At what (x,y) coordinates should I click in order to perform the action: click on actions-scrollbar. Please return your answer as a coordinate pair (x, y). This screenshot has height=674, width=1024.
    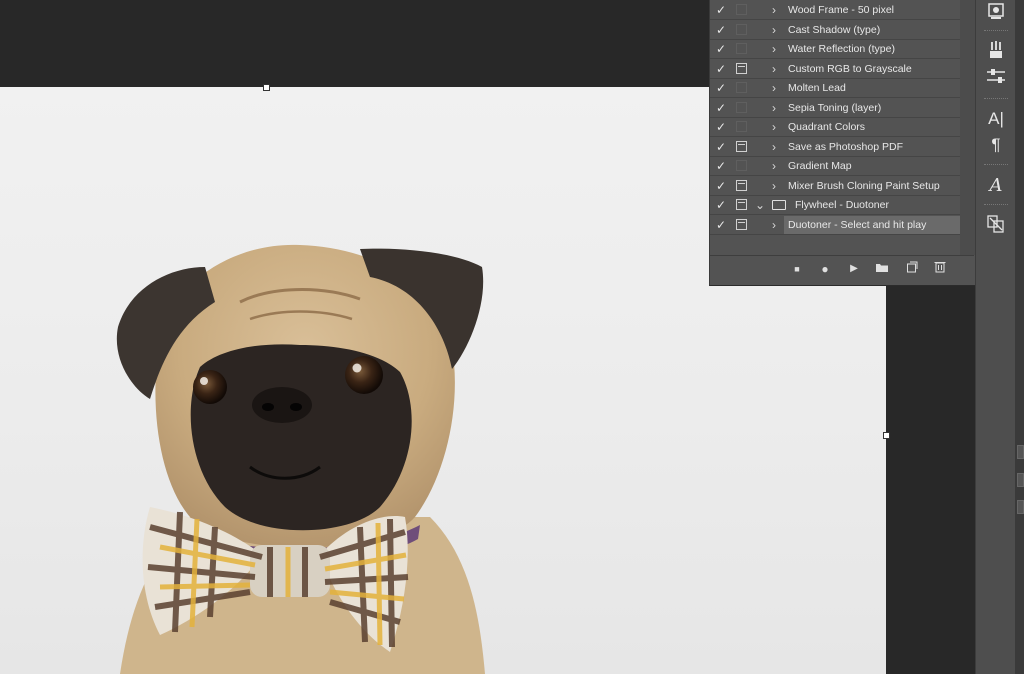
    Looking at the image, I should click on (967, 127).